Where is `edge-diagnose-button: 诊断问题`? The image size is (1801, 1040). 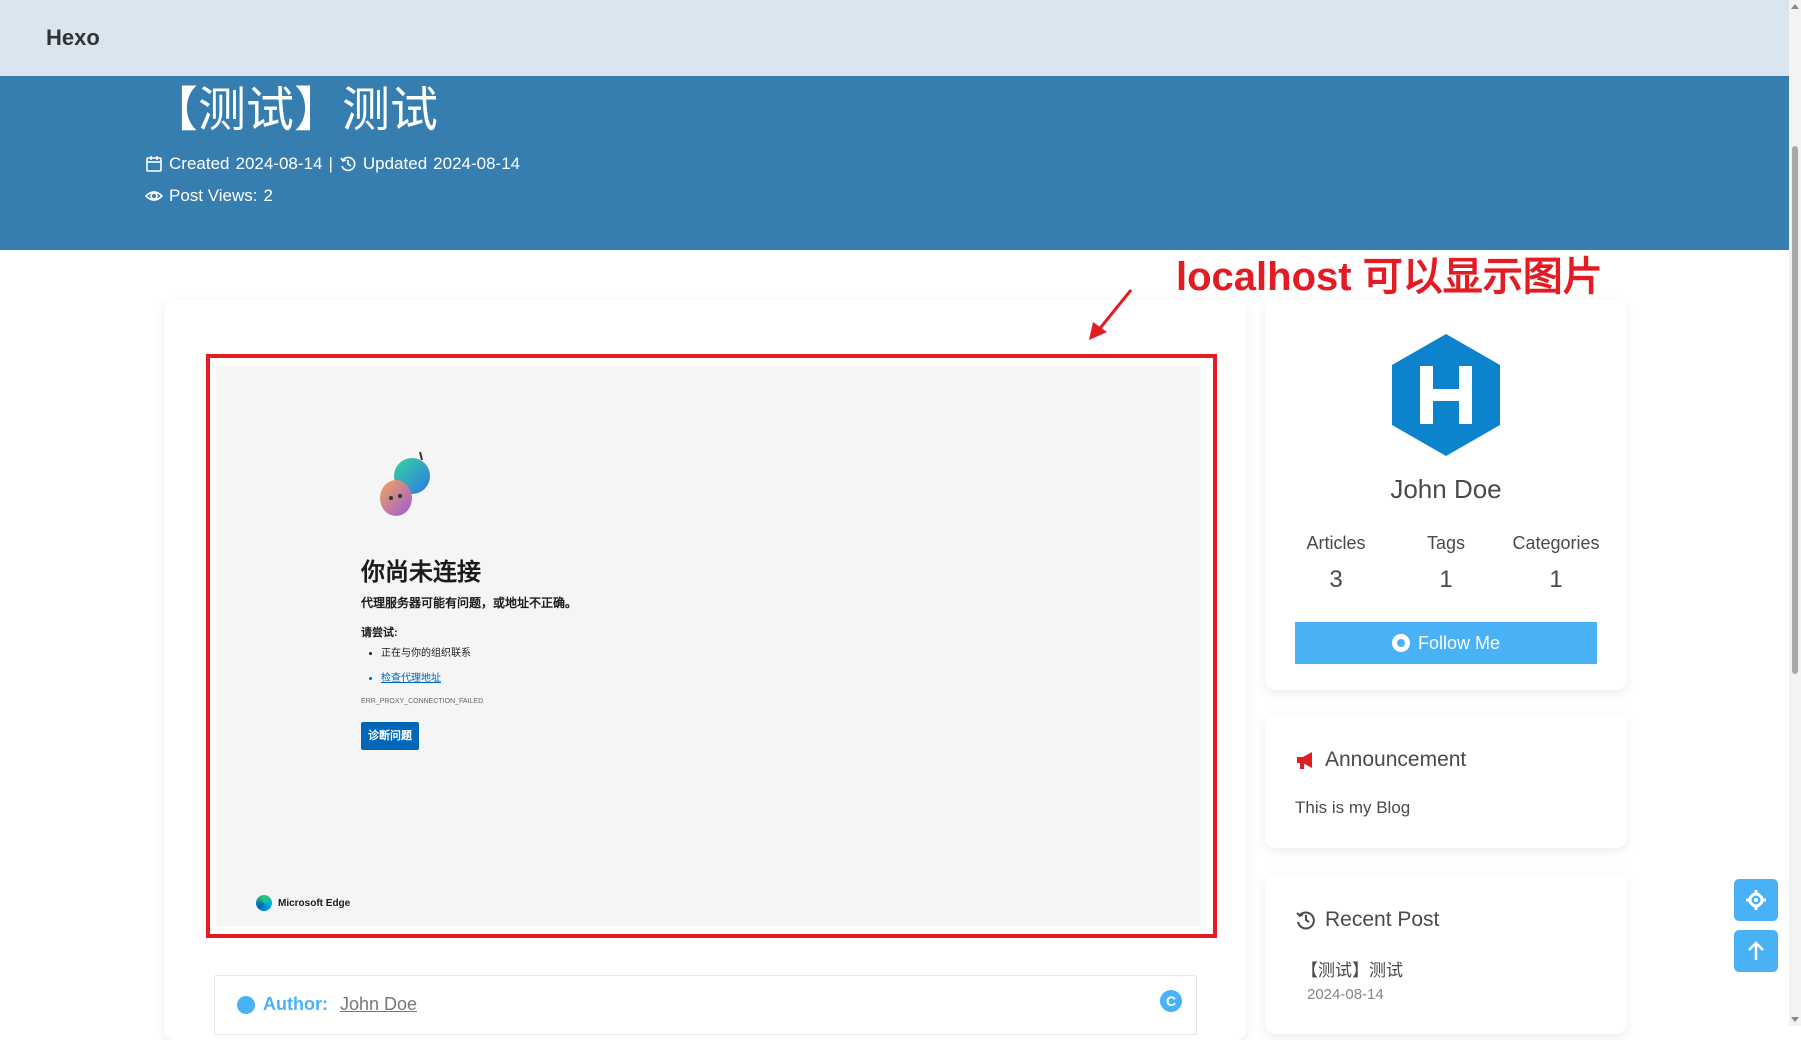
edge-diagnose-button: 诊断问题 is located at coordinates (390, 736).